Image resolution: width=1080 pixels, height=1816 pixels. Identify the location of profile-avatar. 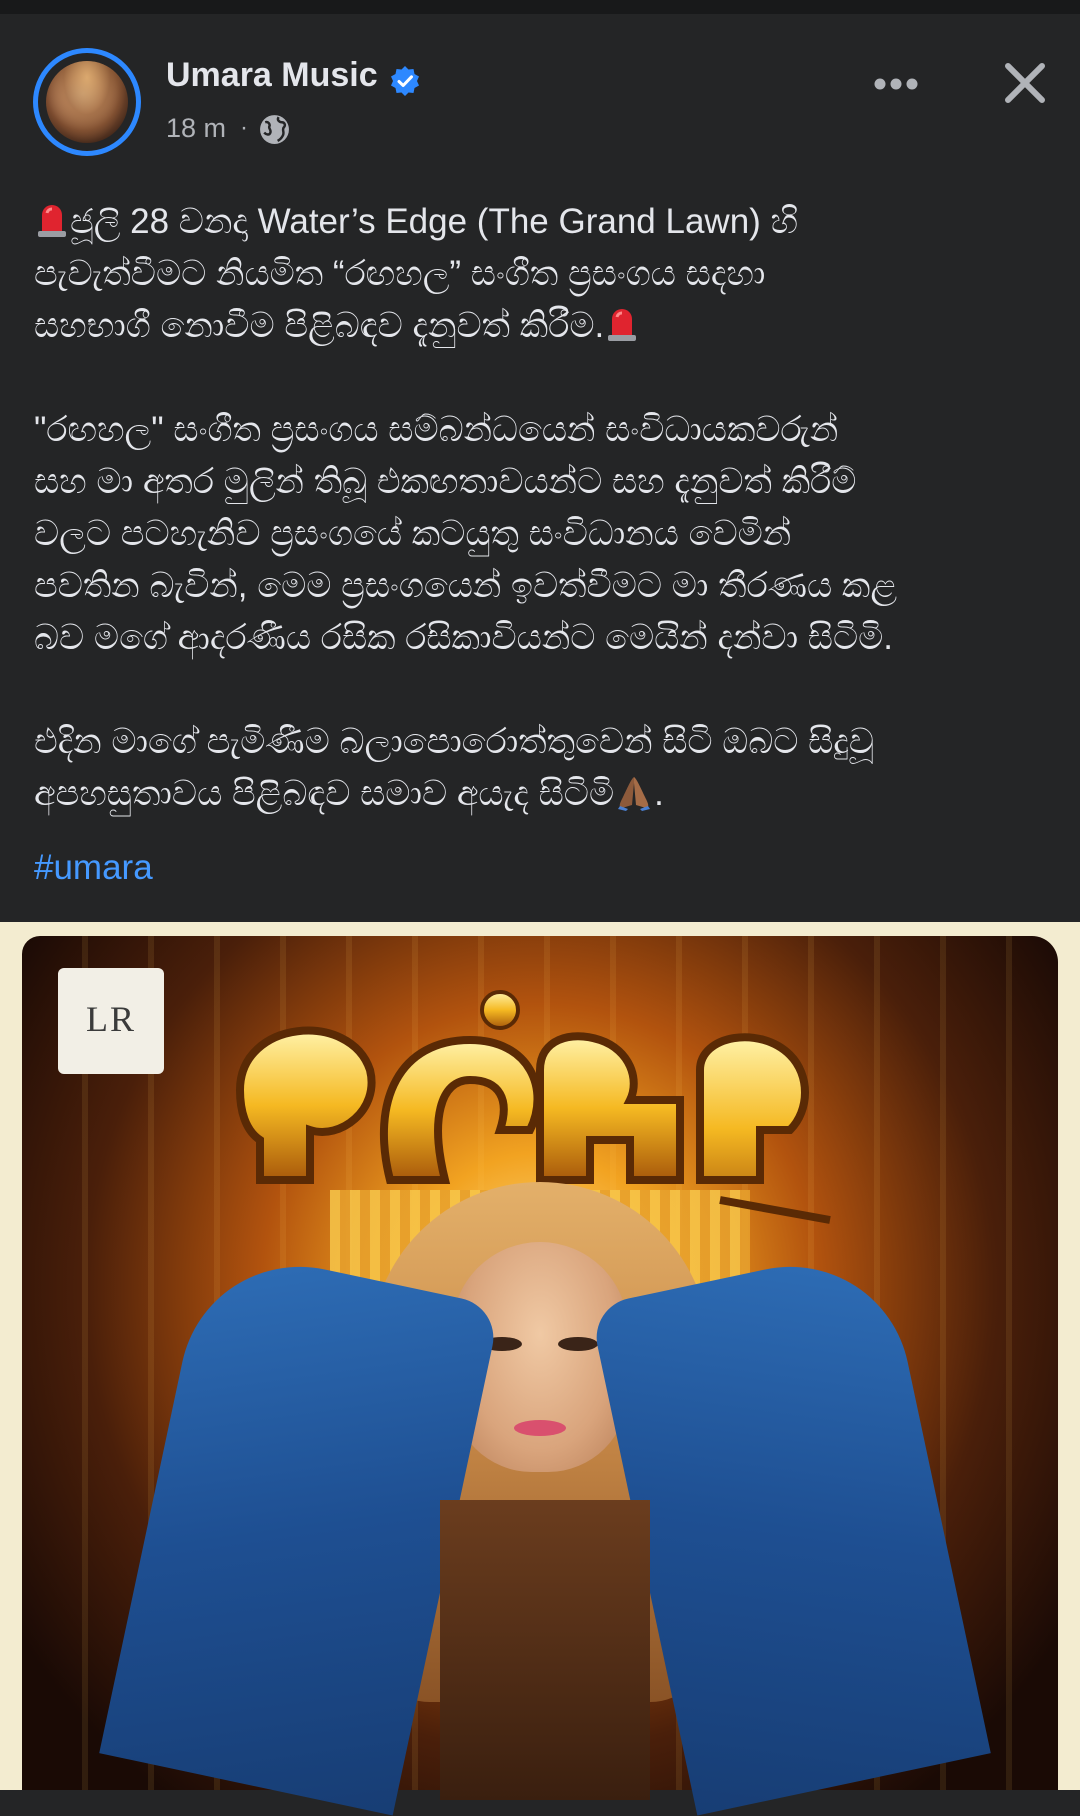
(87, 102).